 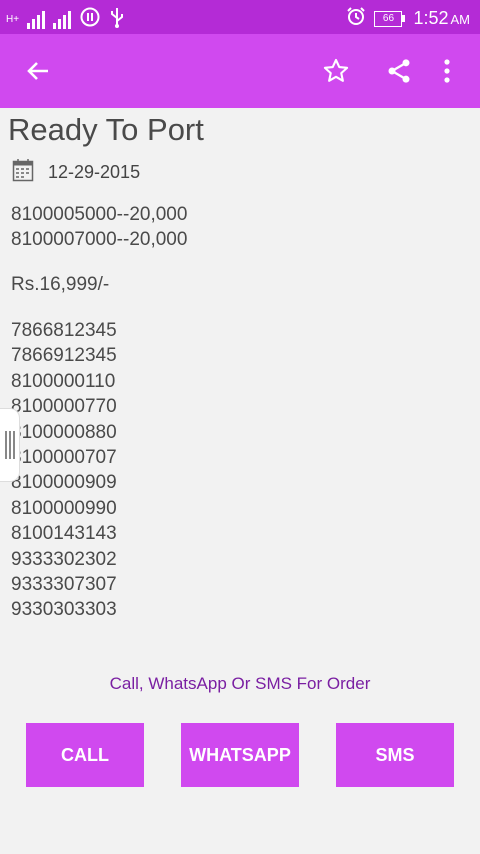 What do you see at coordinates (64, 559) in the screenshot?
I see `list-item: 9333302302` at bounding box center [64, 559].